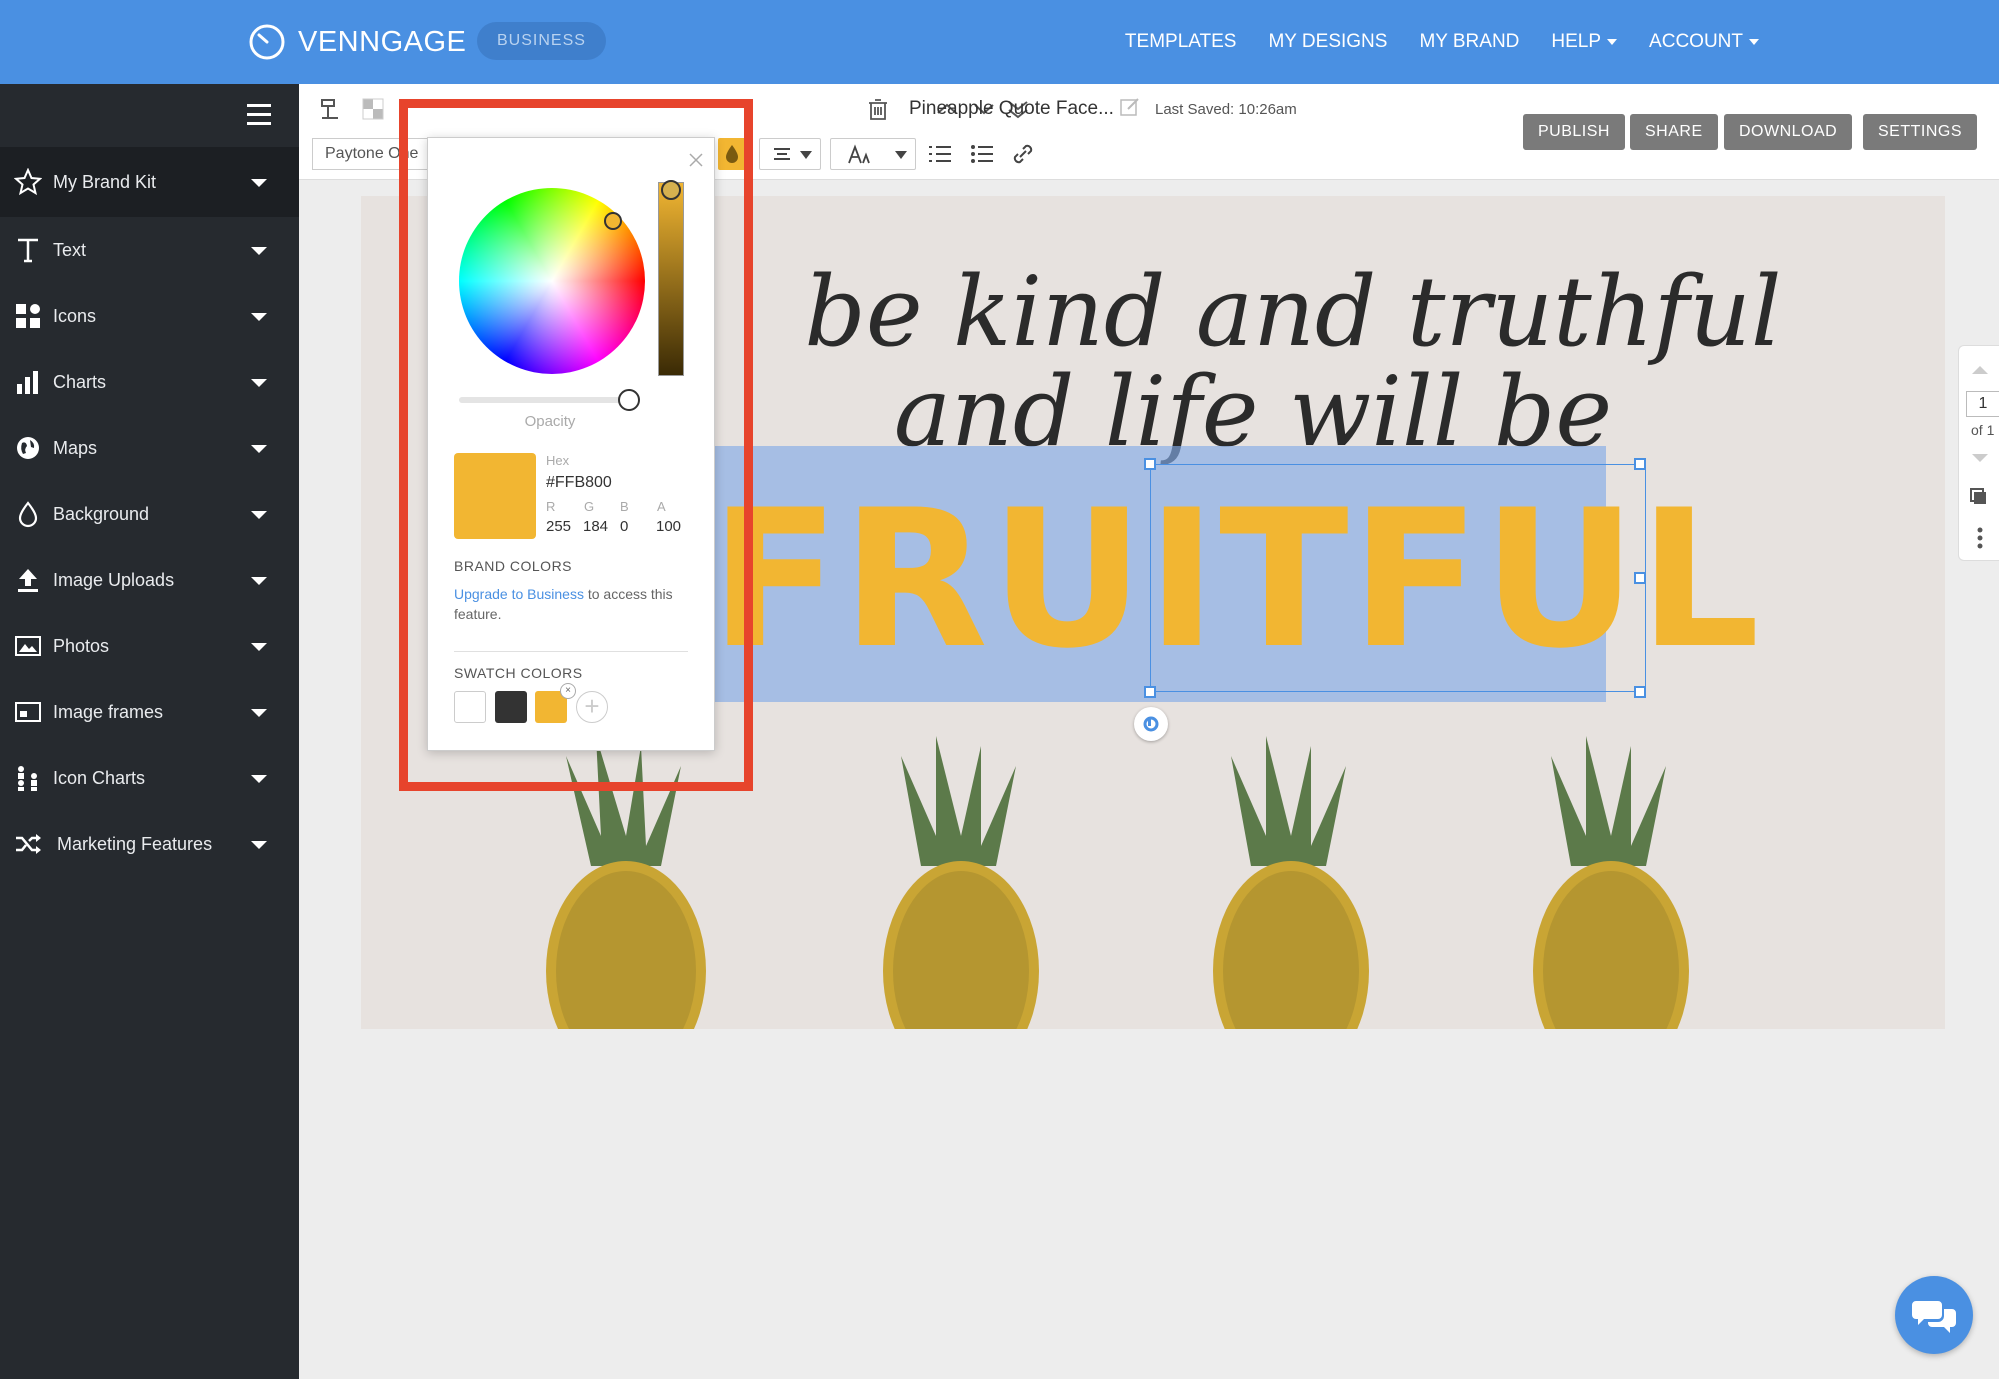  I want to click on resize-handle-se, so click(1640, 692).